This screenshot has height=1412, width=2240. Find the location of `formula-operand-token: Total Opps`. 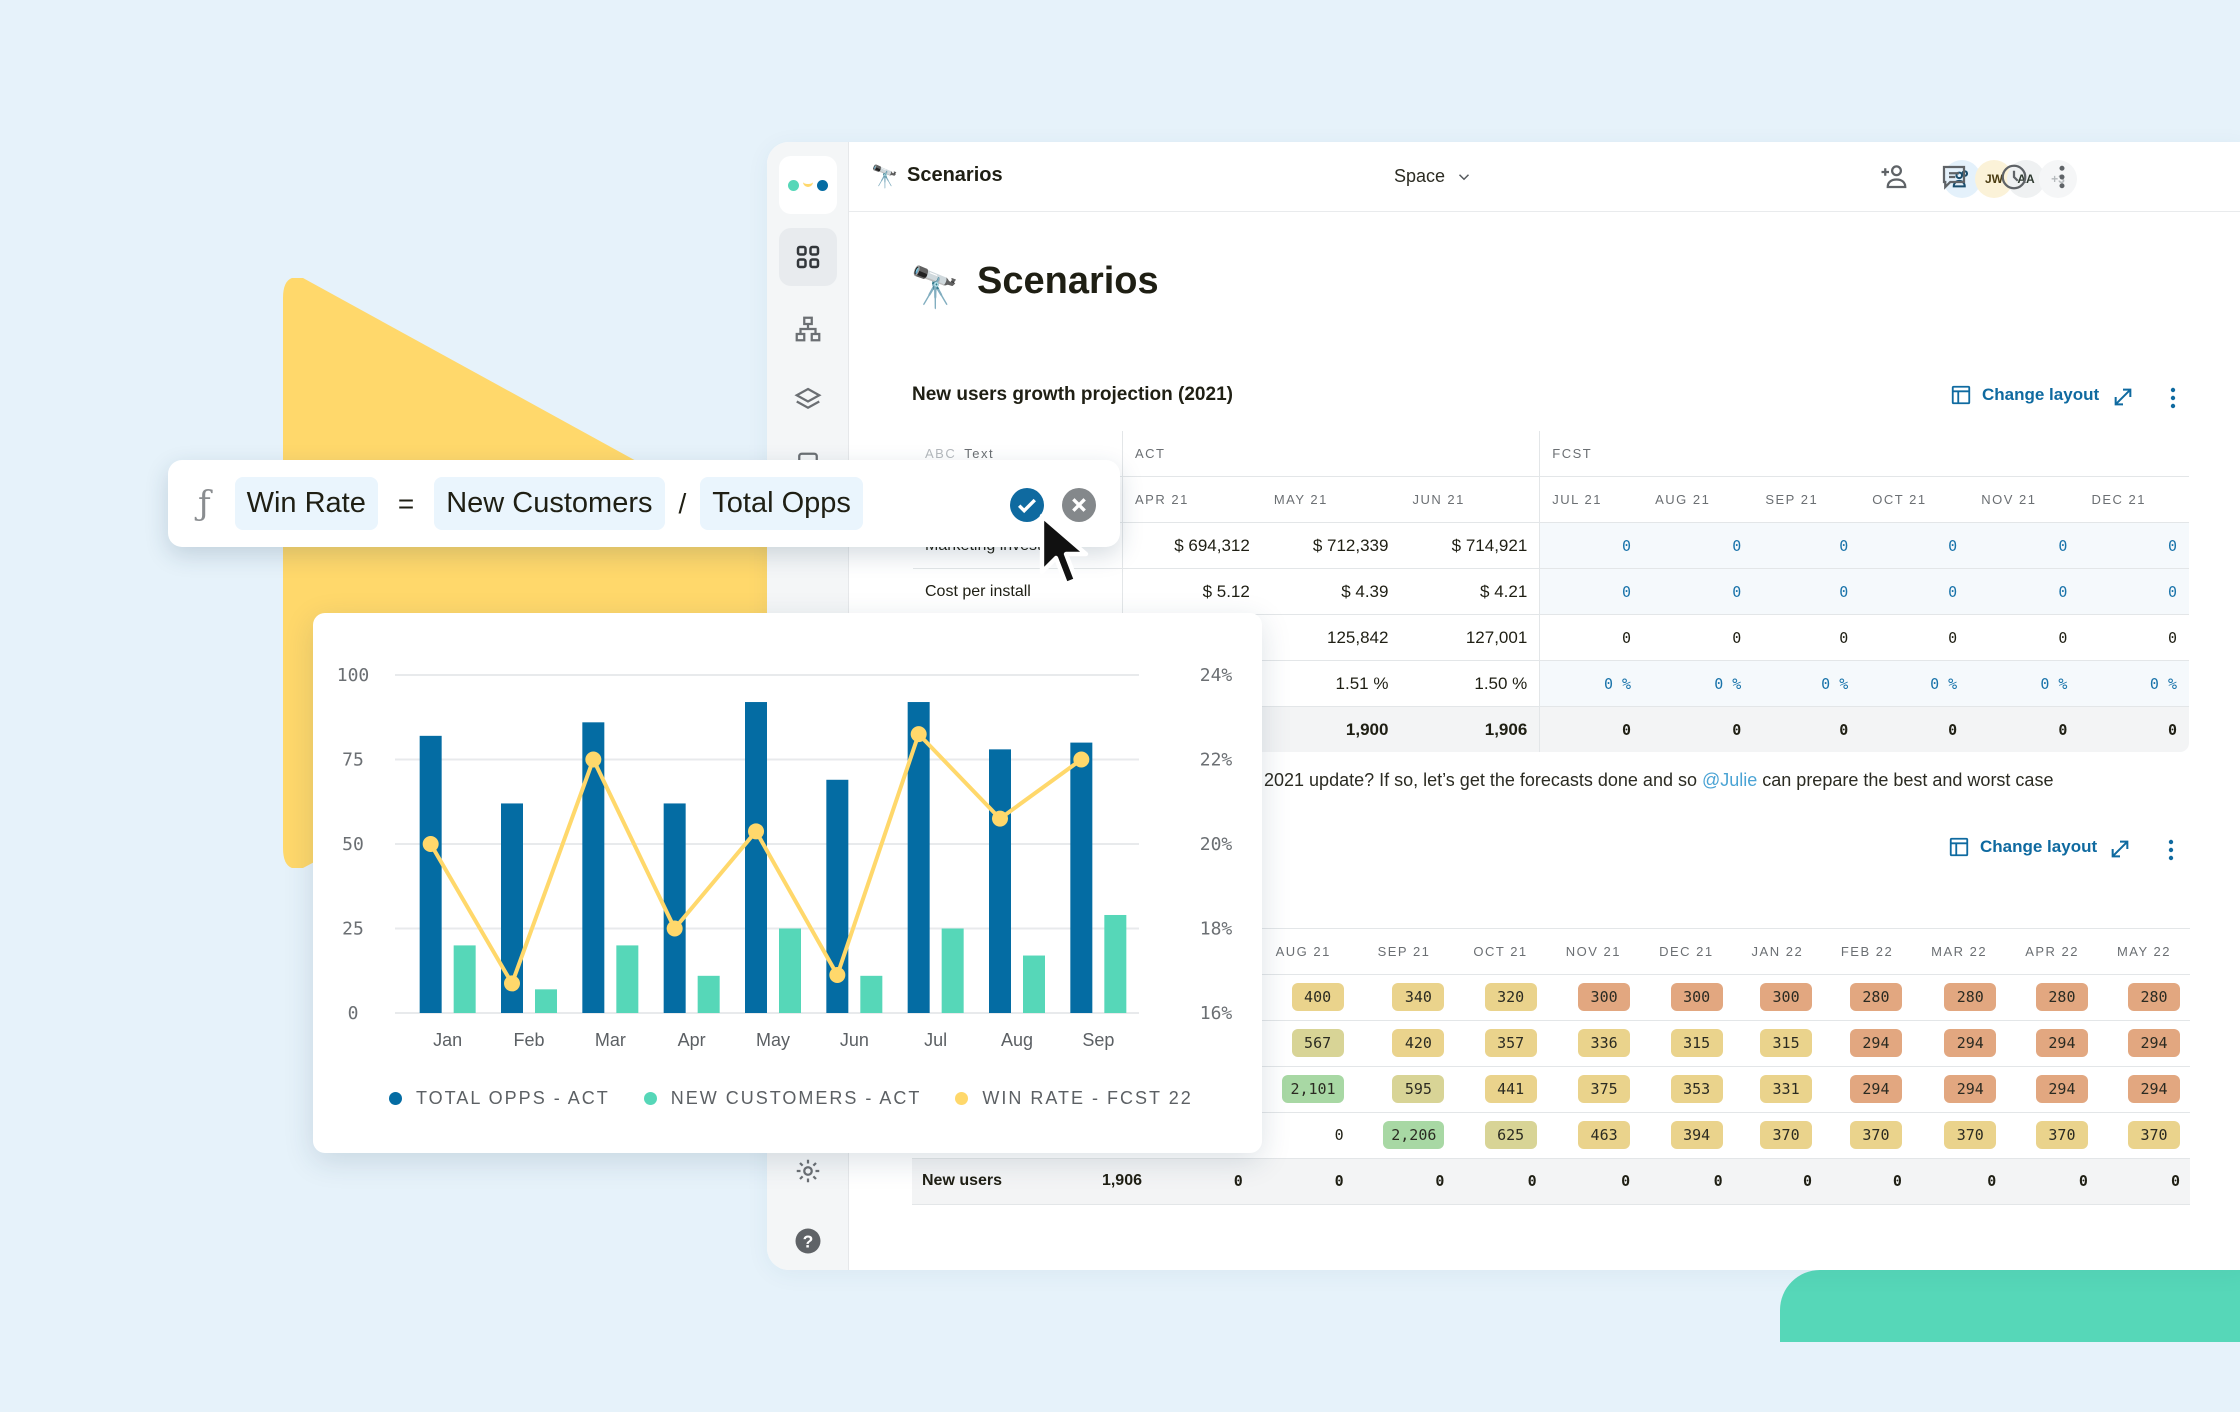

formula-operand-token: Total Opps is located at coordinates (781, 503).